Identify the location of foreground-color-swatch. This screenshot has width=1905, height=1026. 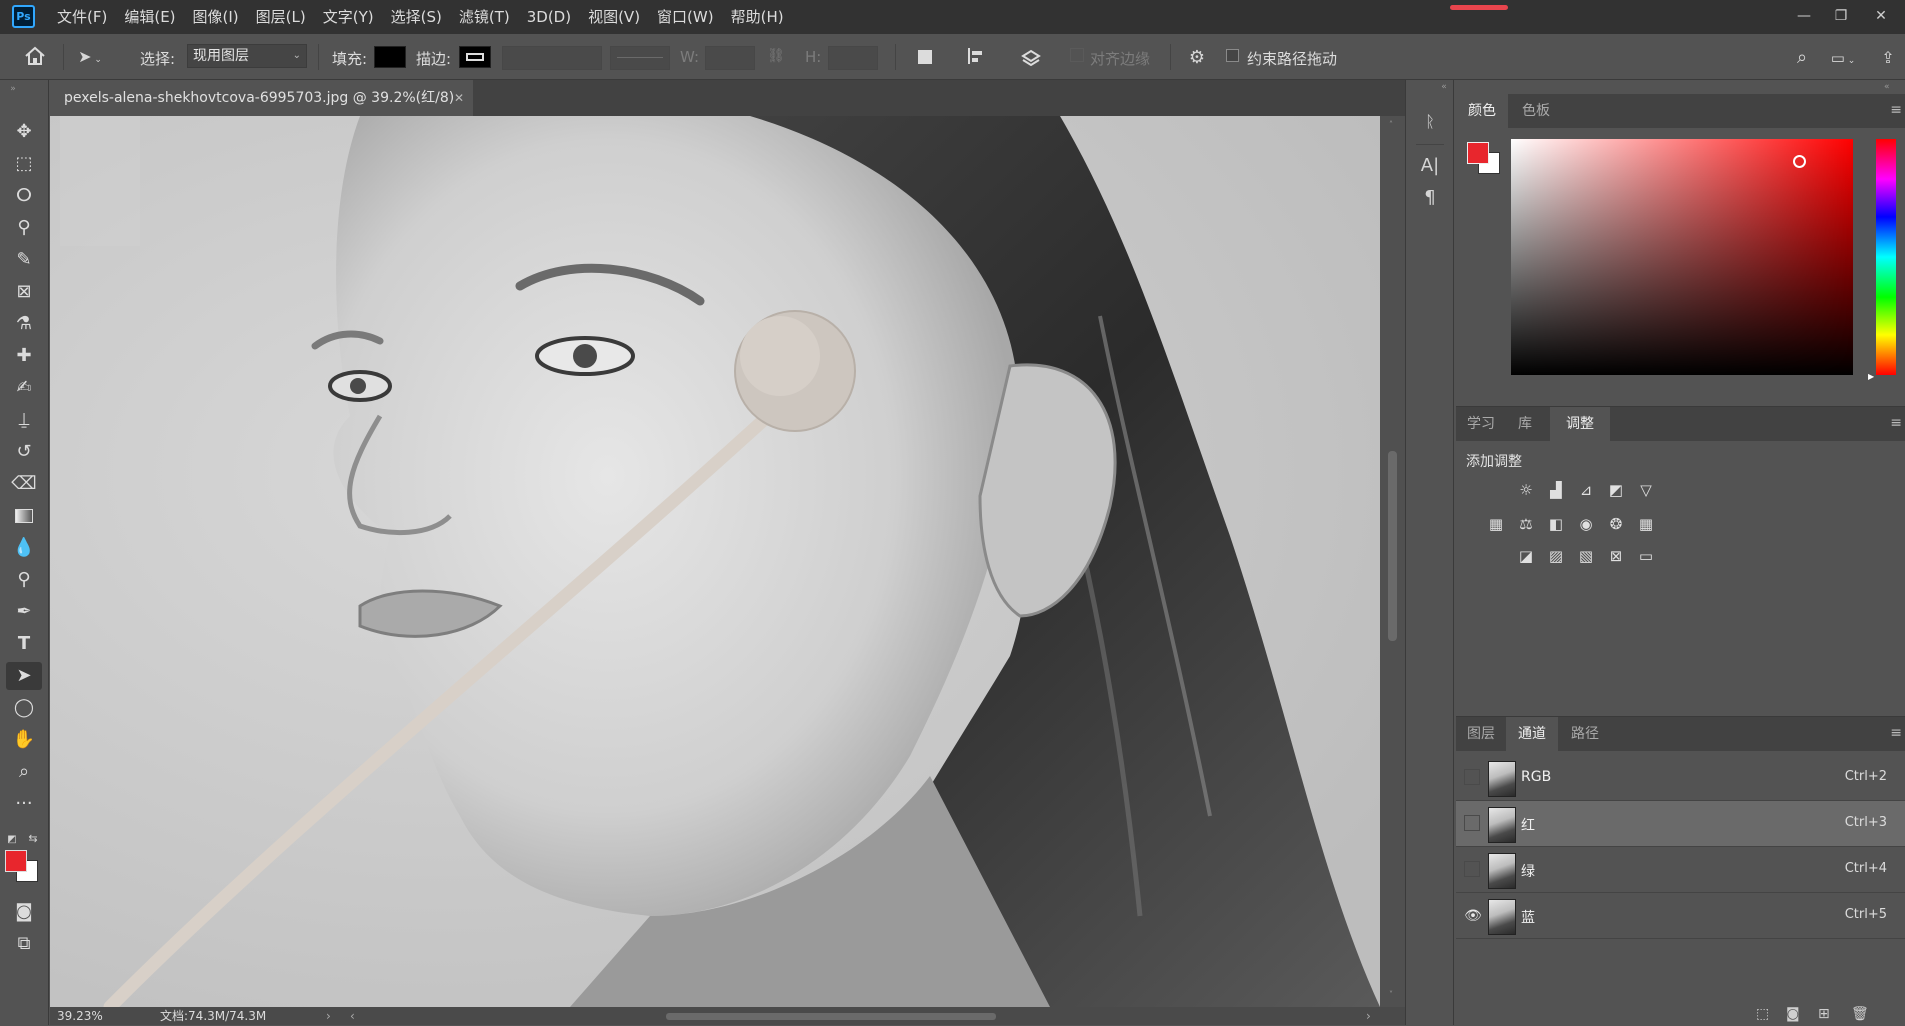
(16, 861).